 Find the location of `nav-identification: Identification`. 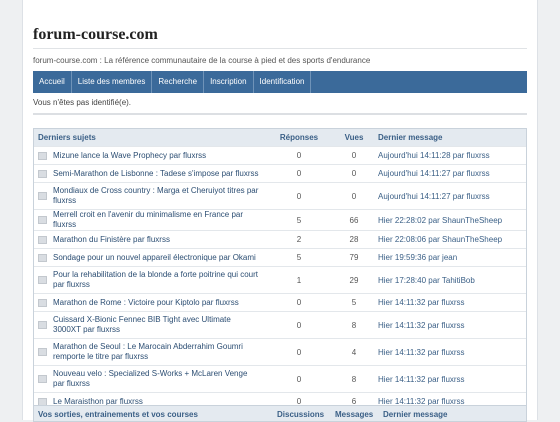

nav-identification: Identification is located at coordinates (283, 82).